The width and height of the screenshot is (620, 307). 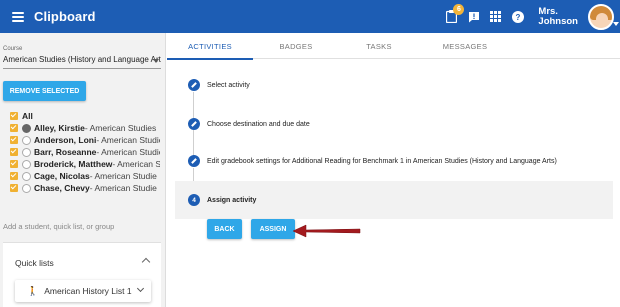 I want to click on notification-badge: 6, so click(x=459, y=9).